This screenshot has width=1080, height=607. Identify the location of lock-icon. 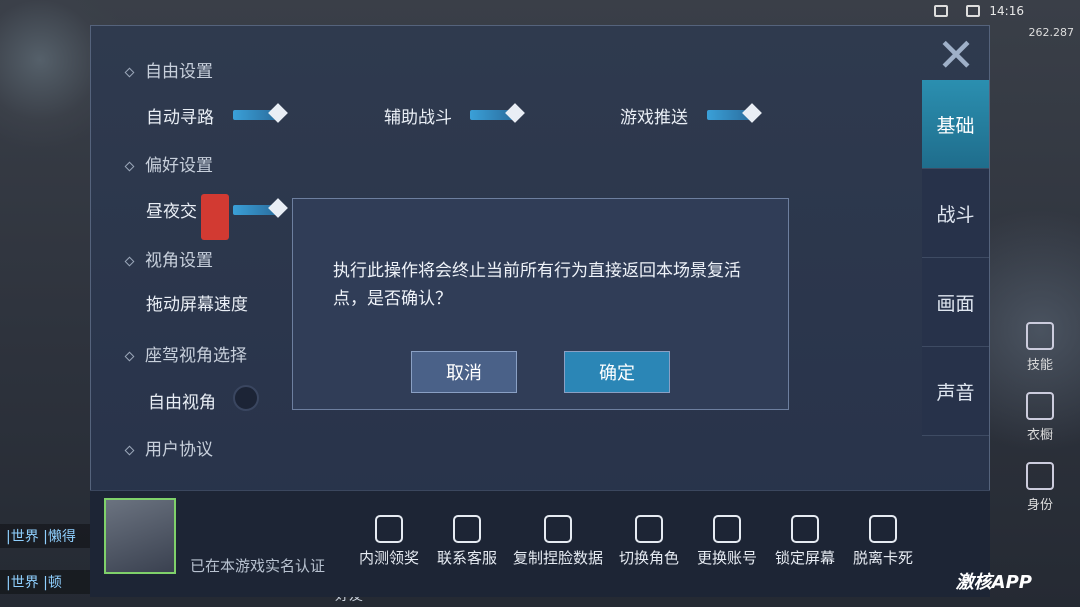
(805, 529).